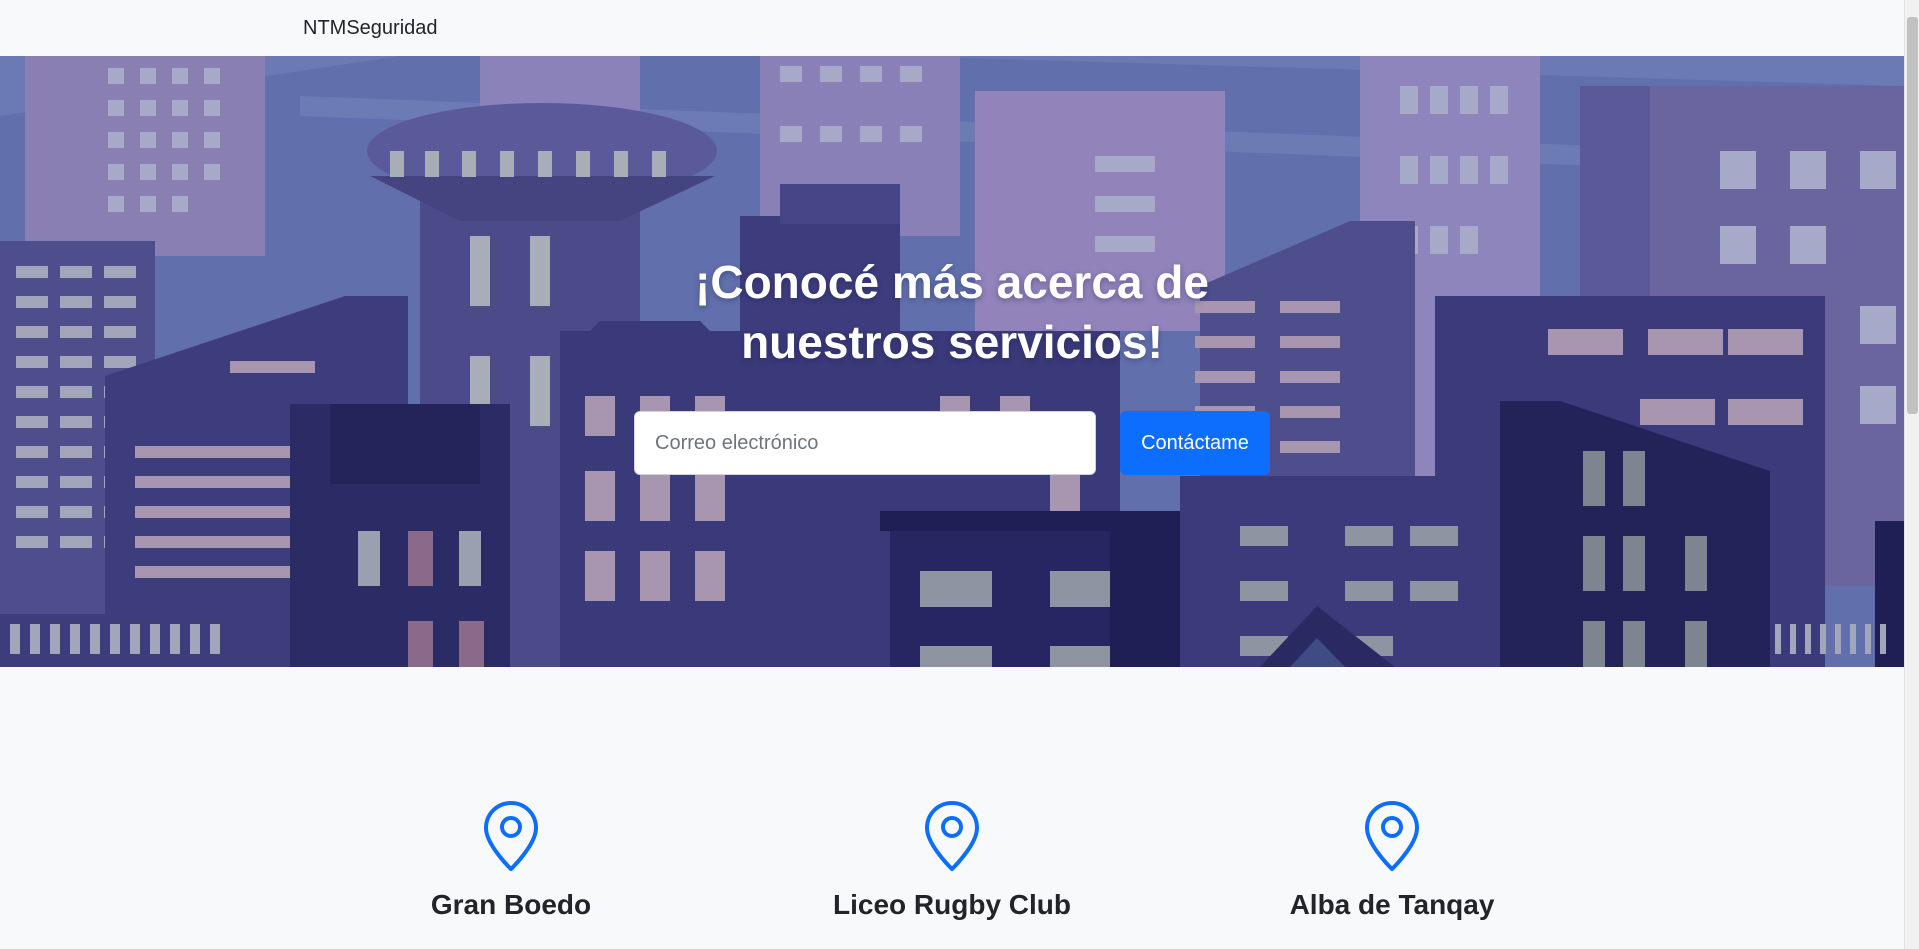  I want to click on feature-title: Liceo Rugby Club, so click(952, 904).